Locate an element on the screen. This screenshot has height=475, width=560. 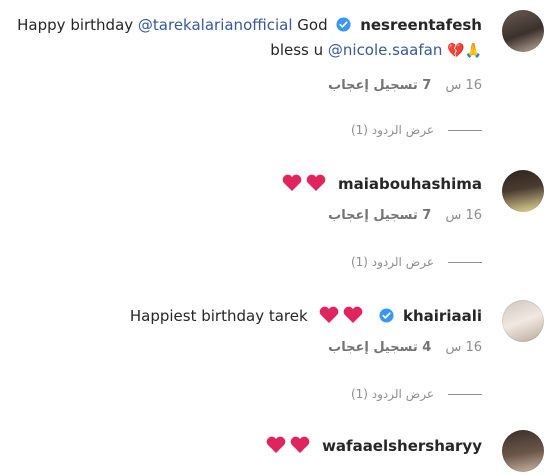
username: khairiaali is located at coordinates (442, 316).